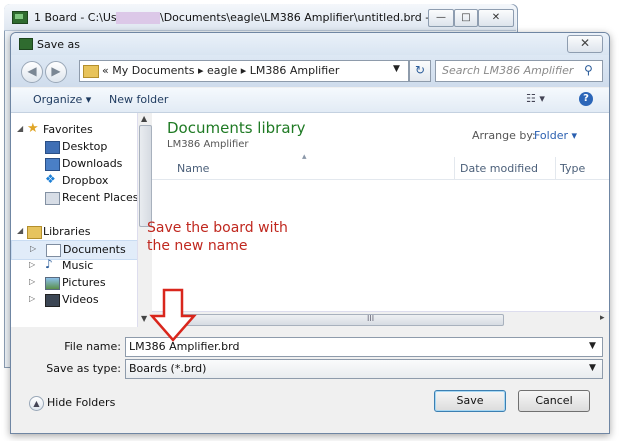  I want to click on libraries-icon, so click(34, 232).